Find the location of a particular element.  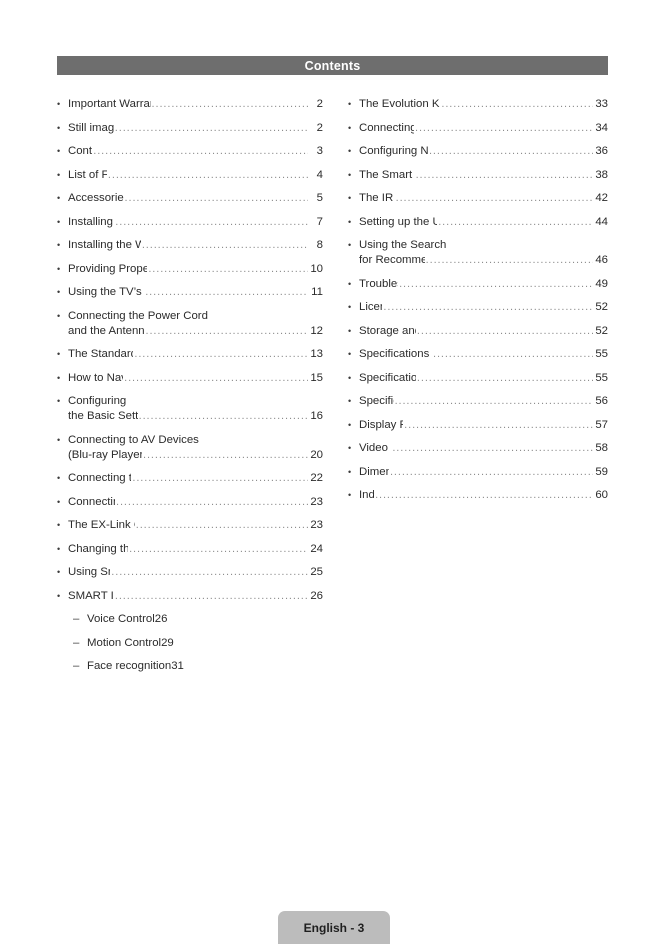

toc-entry: • Connecting to Audio Devices 22 is located at coordinates (190, 478).